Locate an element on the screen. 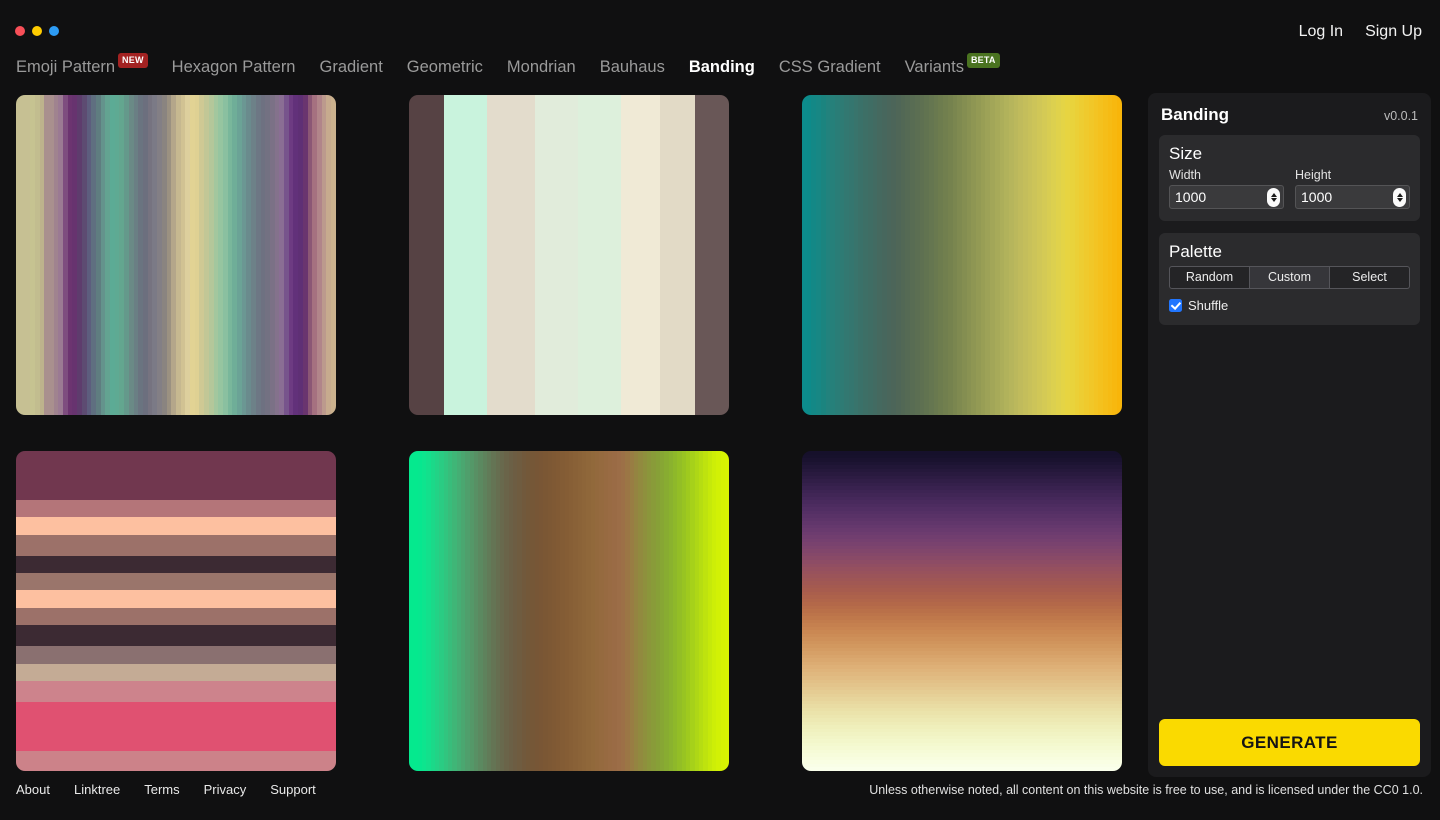  size-section: Size Width Height is located at coordinates (1289, 178).